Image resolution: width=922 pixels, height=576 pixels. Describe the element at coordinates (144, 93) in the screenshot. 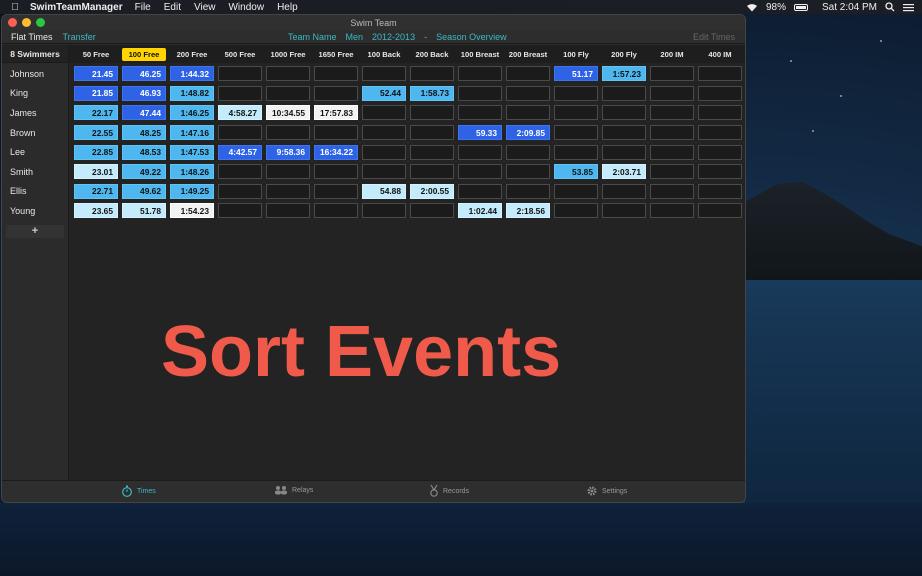

I see `time-cell: 46.93` at that location.